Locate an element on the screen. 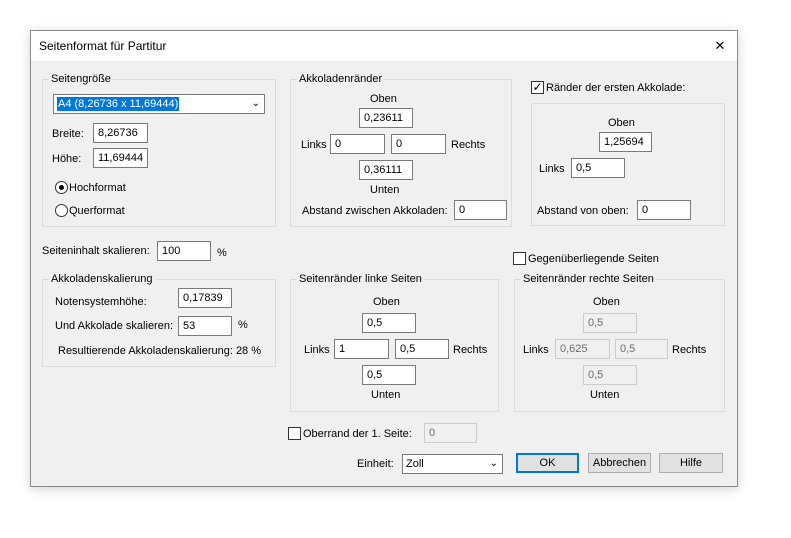 This screenshot has height=538, width=791. first-system-left-label: Links is located at coordinates (552, 169).